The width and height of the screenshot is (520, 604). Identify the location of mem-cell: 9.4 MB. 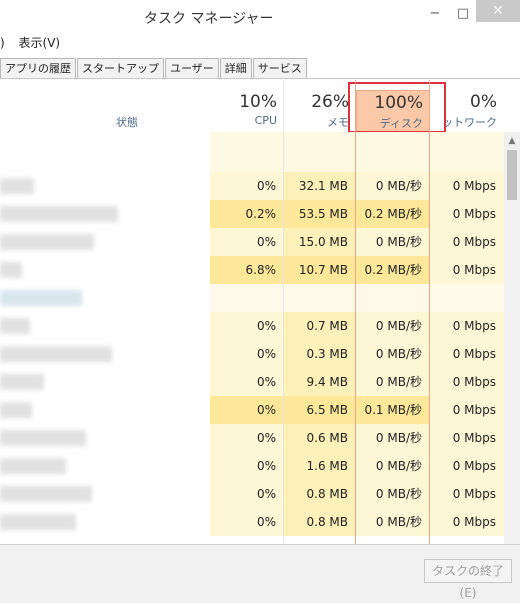
(320, 382).